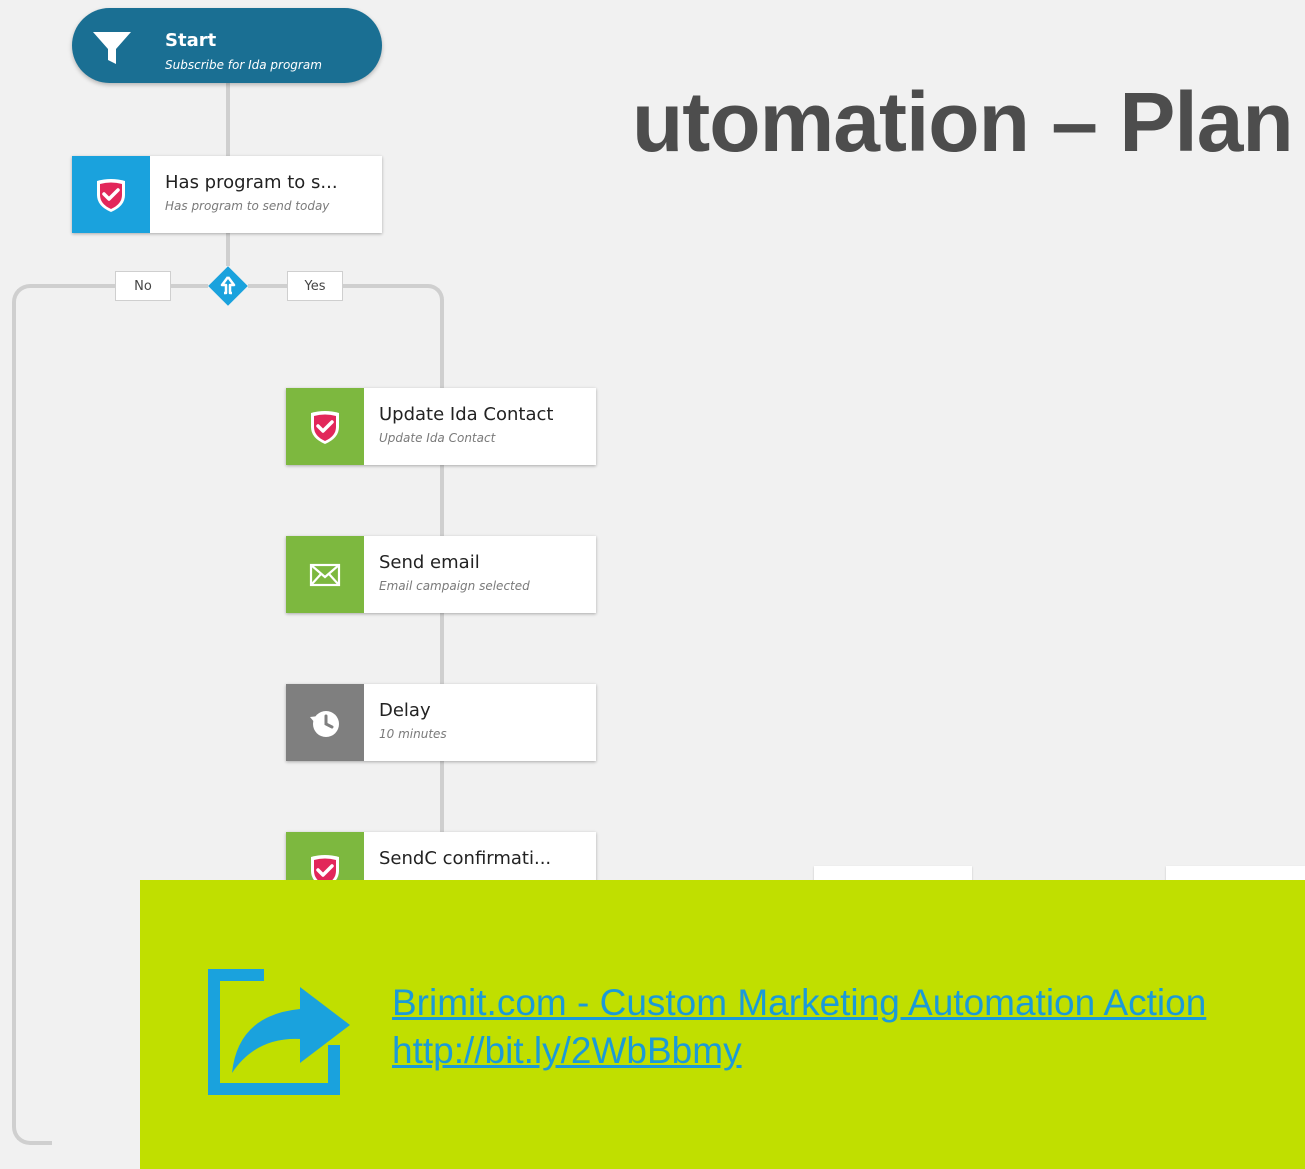 Image resolution: width=1305 pixels, height=1169 pixels. I want to click on clock-history-icon, so click(324, 724).